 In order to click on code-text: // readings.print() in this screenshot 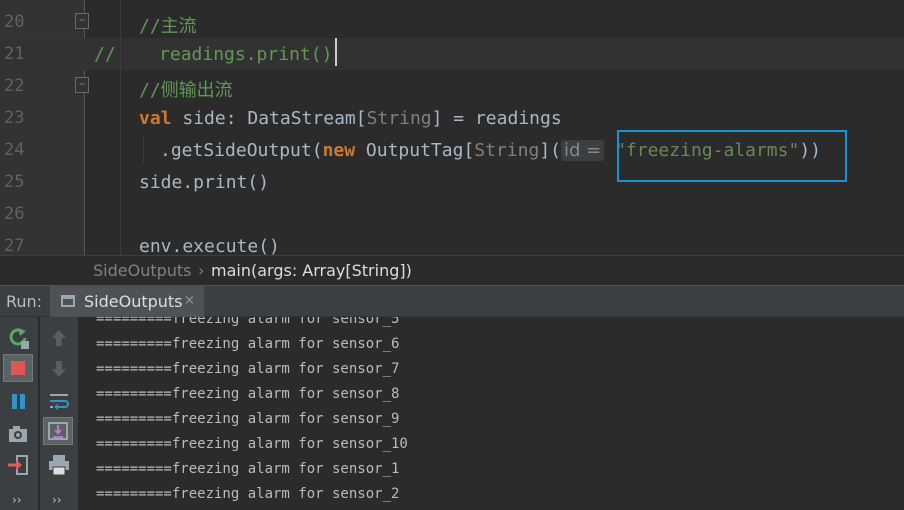, I will do `click(213, 54)`.